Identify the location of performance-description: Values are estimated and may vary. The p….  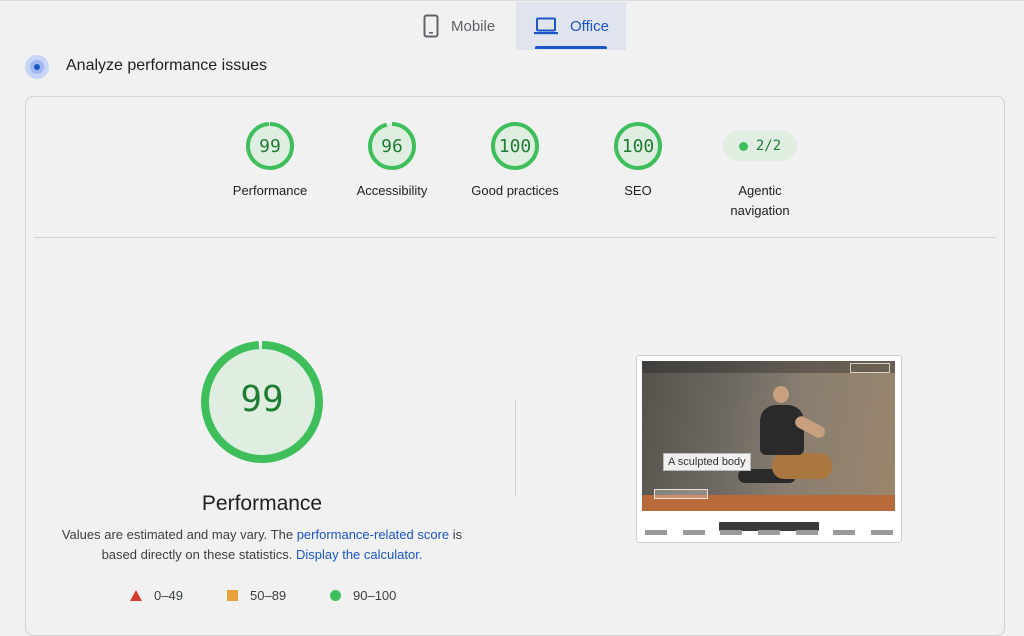
(262, 545).